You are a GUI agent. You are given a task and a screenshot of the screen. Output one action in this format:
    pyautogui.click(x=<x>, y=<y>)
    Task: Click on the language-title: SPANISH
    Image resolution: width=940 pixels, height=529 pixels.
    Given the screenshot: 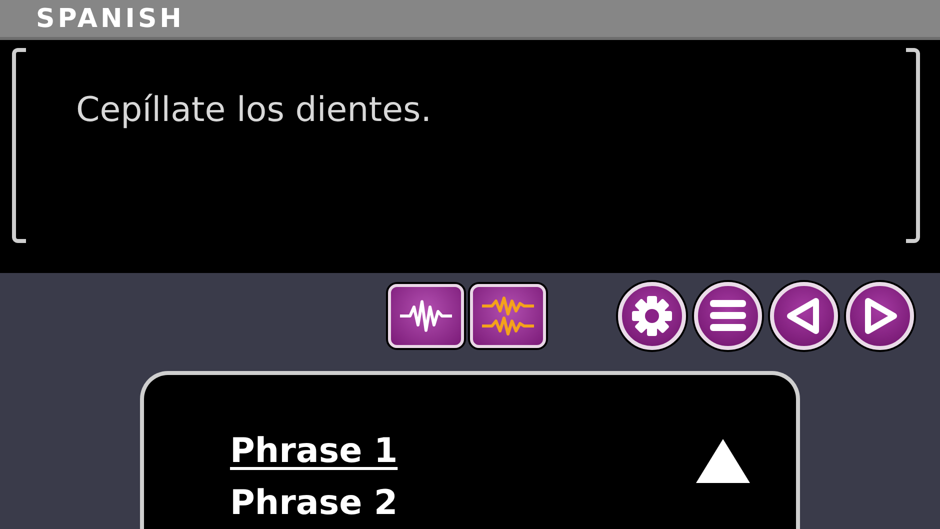 What is the action you would take?
    pyautogui.click(x=110, y=19)
    